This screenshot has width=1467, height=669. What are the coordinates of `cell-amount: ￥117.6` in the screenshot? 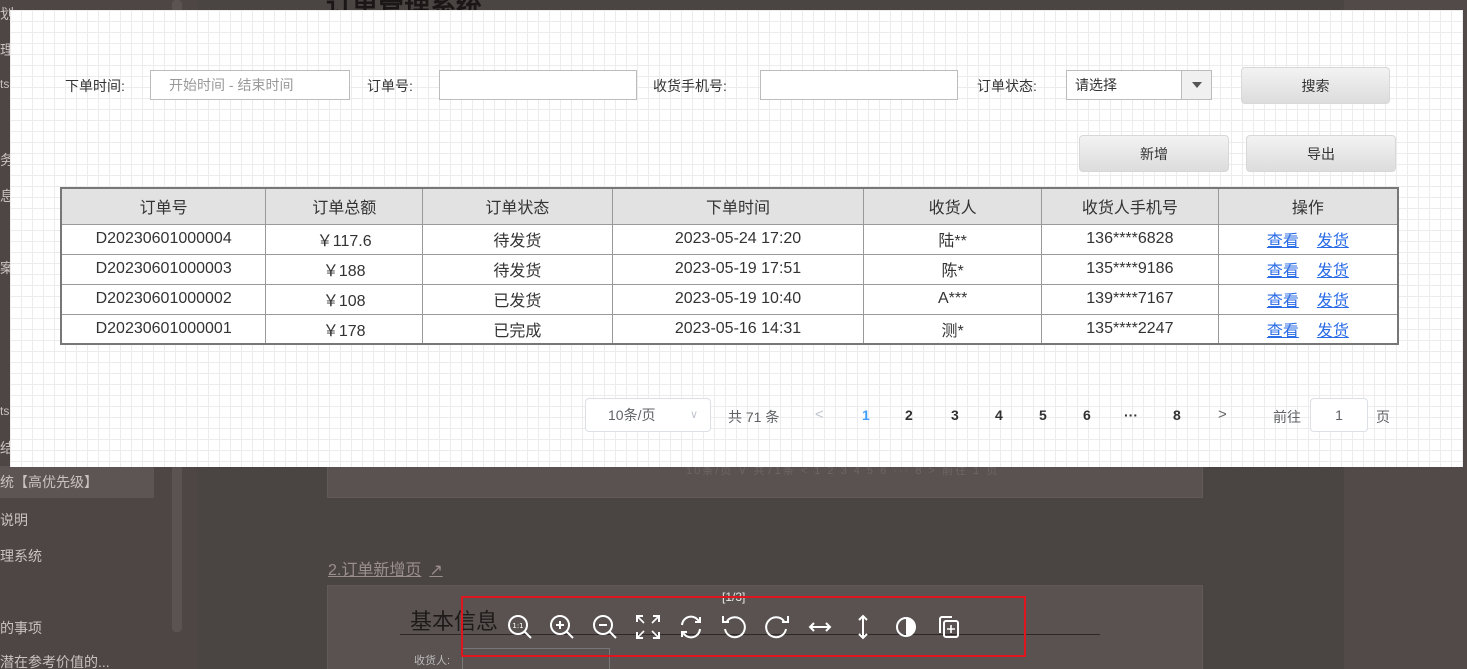 It's located at (344, 239).